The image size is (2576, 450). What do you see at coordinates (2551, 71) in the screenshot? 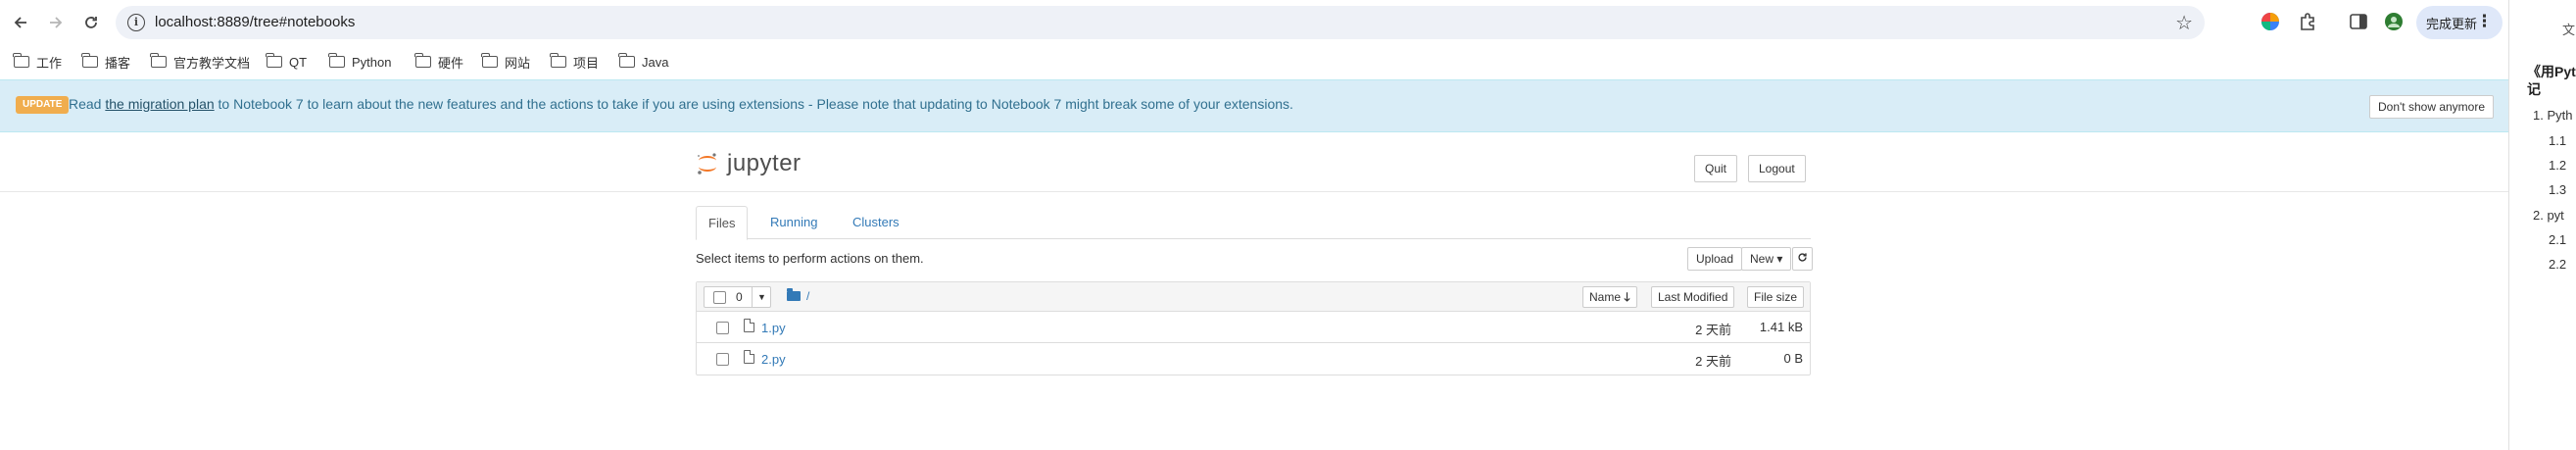
I see `outline-title-line: 《用Pyt` at bounding box center [2551, 71].